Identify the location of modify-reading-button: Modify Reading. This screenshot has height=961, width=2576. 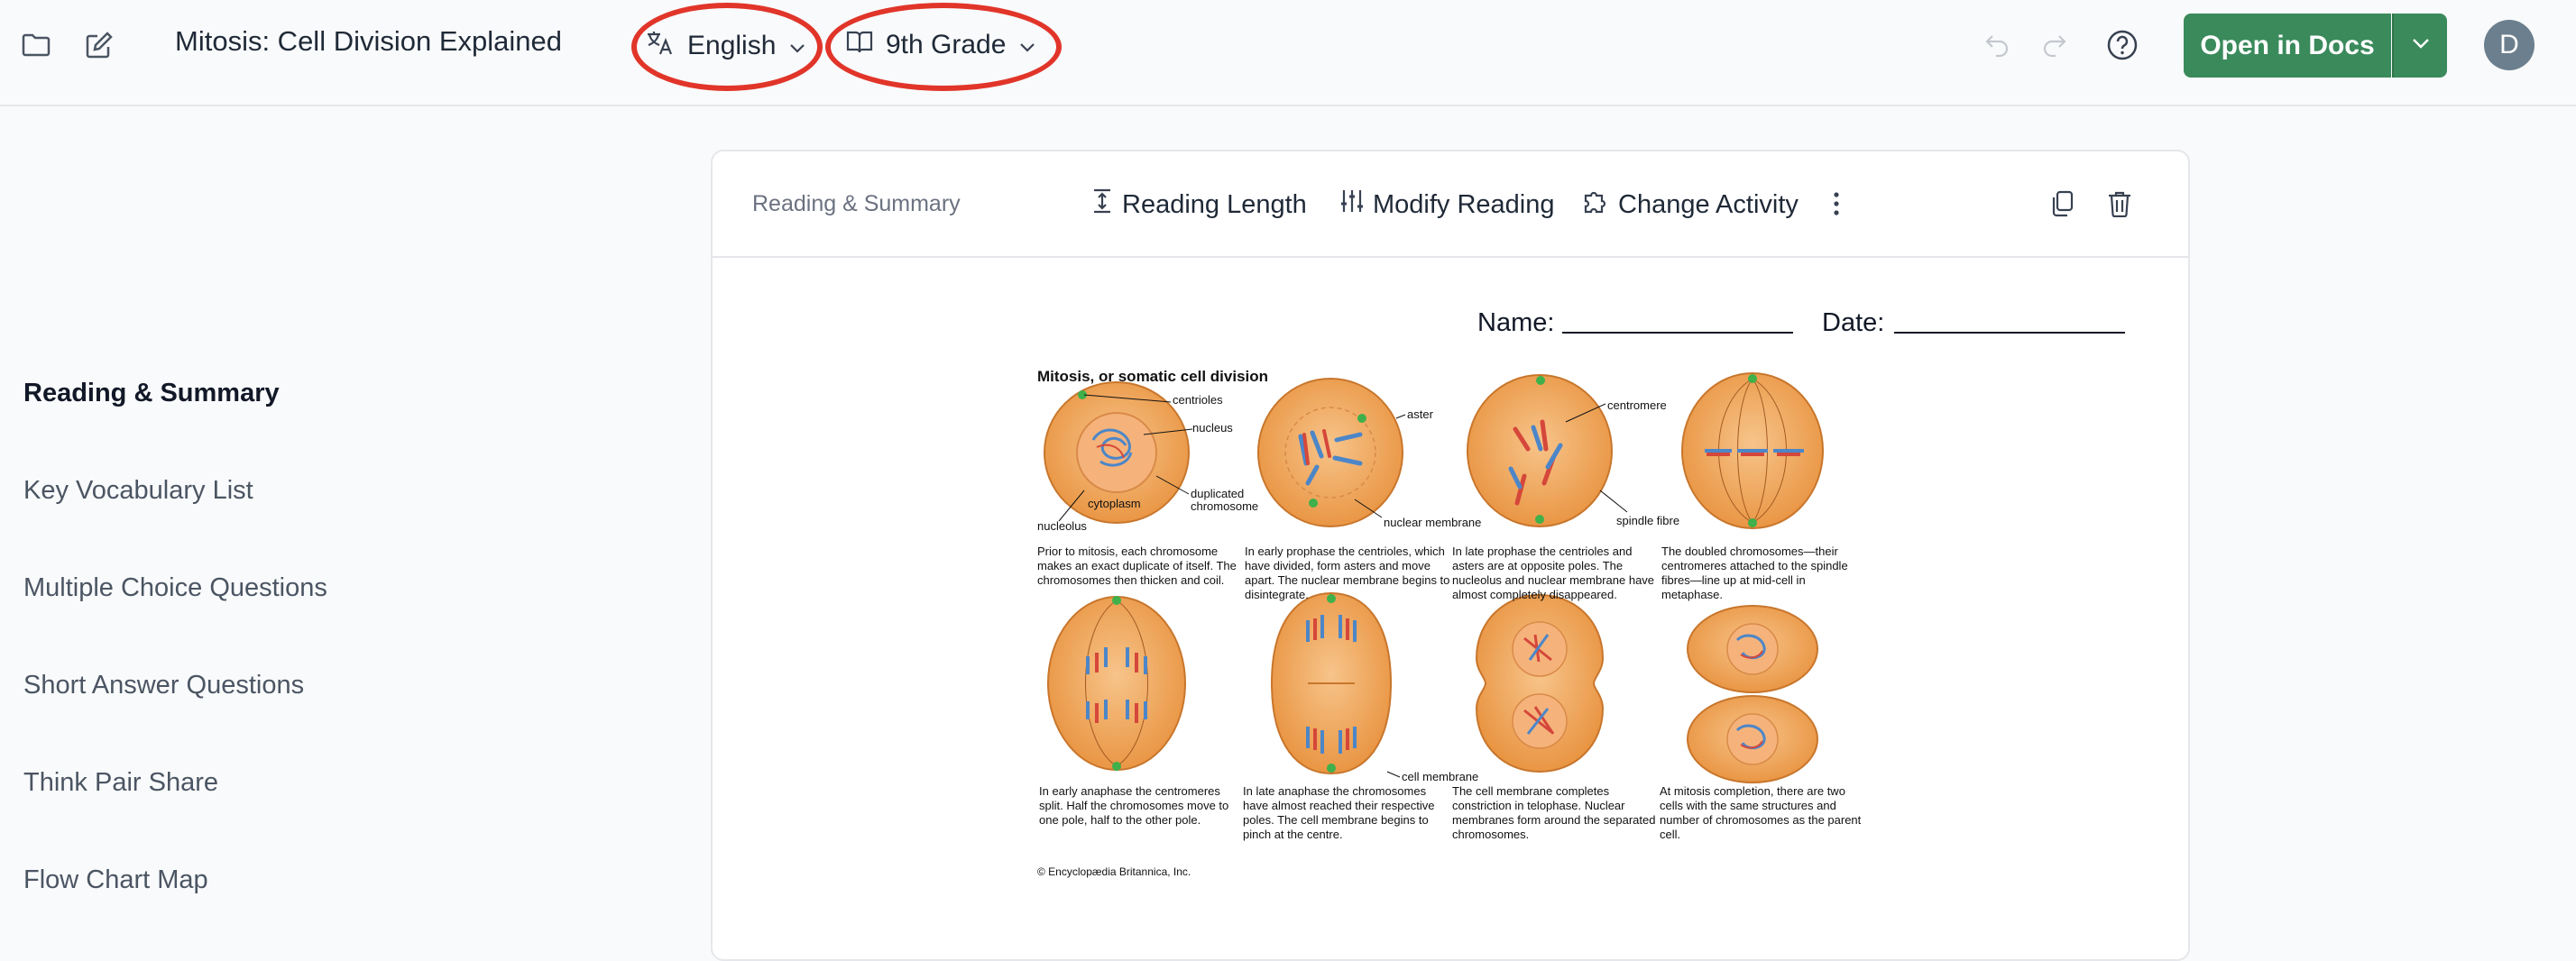
(1448, 205).